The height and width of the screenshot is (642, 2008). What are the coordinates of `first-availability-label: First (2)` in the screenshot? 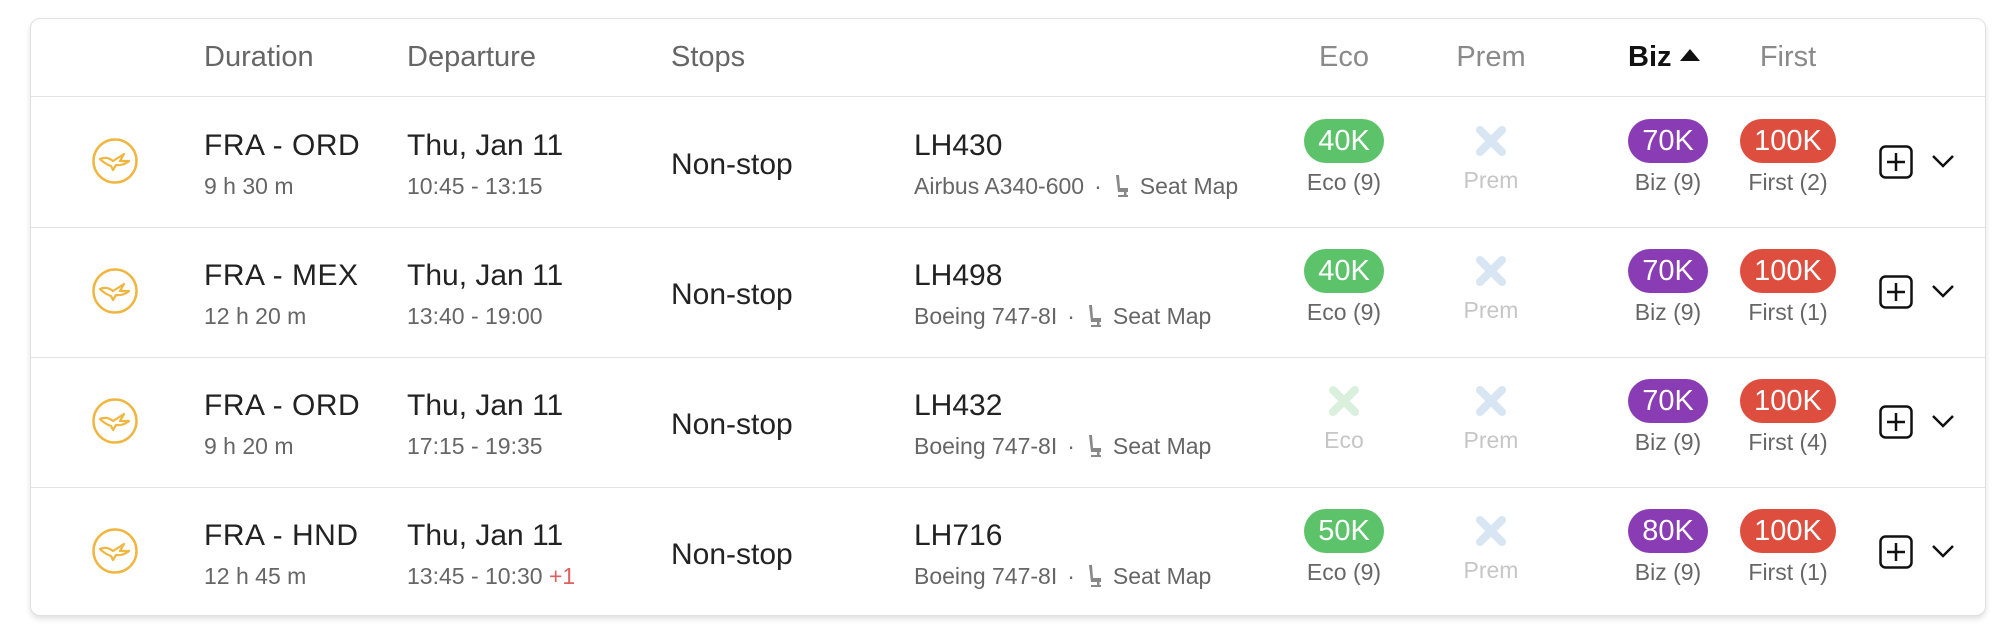 It's located at (1788, 182).